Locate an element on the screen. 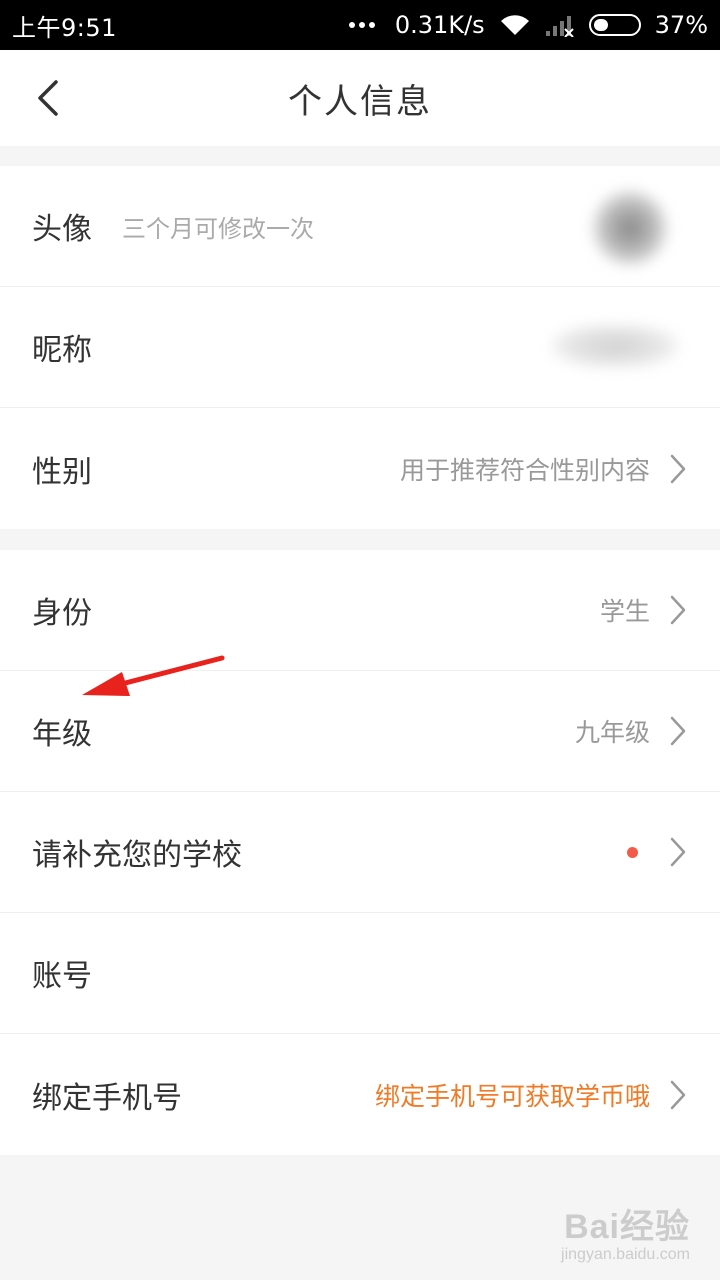 This screenshot has height=1280, width=720. watermark-logo: Bai经验 is located at coordinates (627, 1227).